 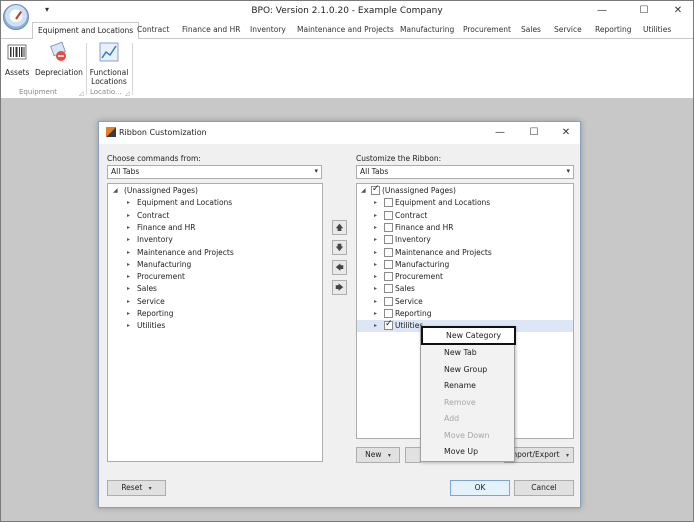 I want to click on menu-item-rename: Rename, so click(x=467, y=386).